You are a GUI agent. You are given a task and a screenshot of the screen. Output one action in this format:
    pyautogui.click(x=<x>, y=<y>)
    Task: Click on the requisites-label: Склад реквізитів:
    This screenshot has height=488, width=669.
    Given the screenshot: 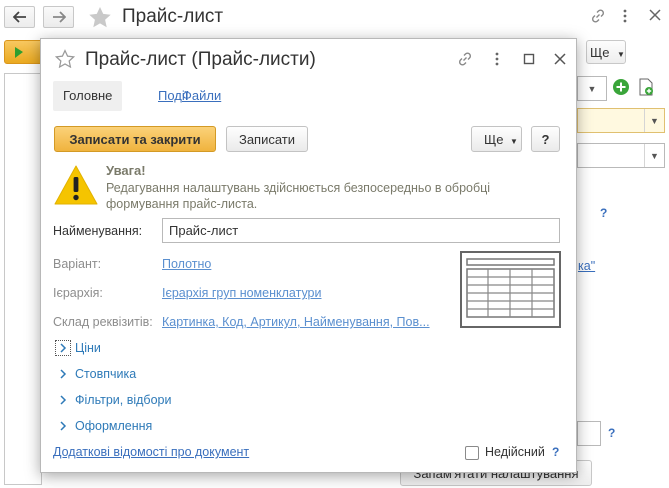 What is the action you would take?
    pyautogui.click(x=103, y=322)
    